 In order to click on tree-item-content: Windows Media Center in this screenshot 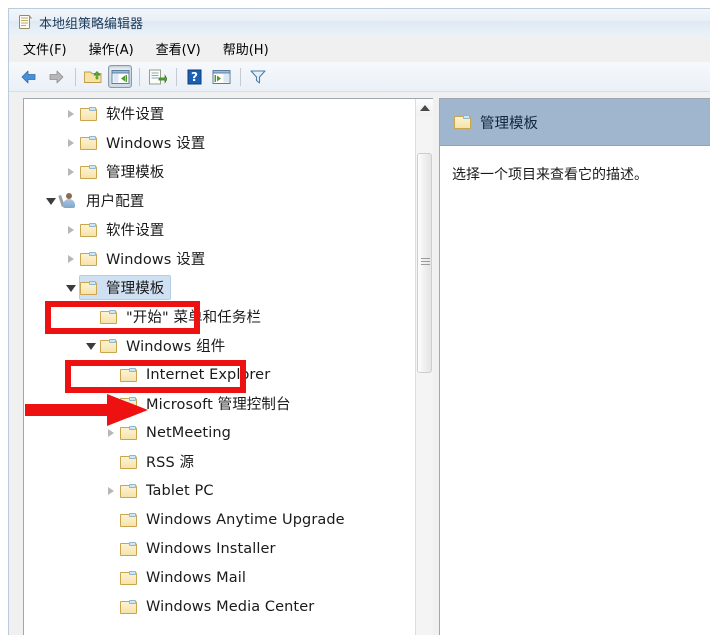, I will do `click(220, 606)`.